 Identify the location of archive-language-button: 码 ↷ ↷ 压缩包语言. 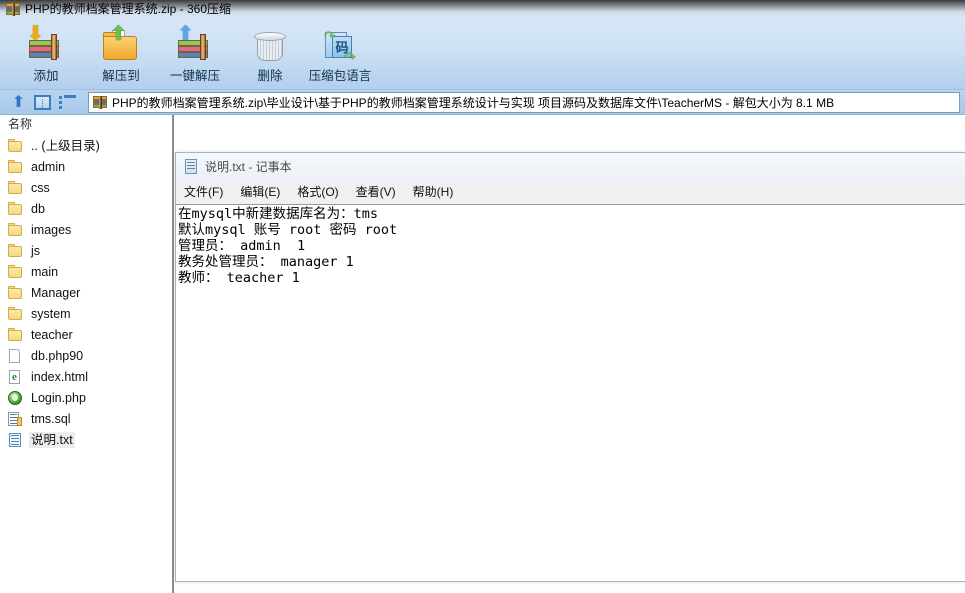
(340, 55).